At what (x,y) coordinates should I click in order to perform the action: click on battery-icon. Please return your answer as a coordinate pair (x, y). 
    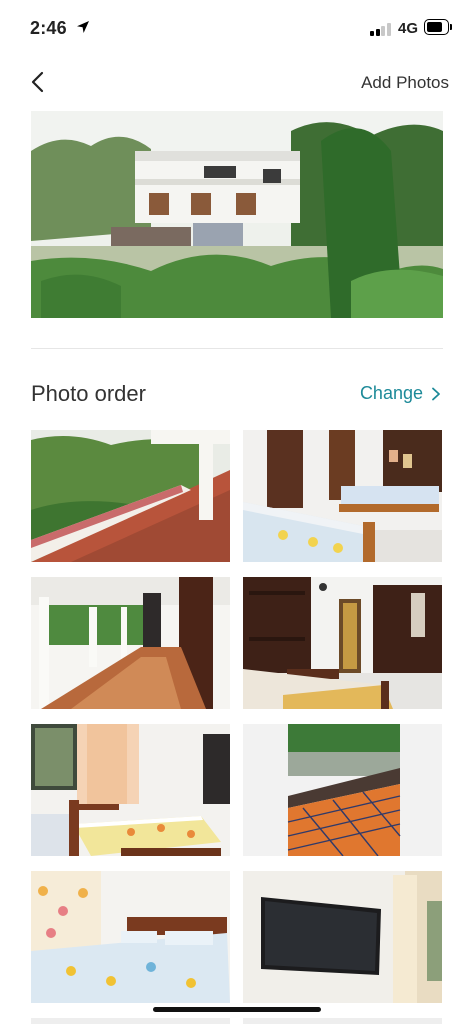
    Looking at the image, I should click on (438, 27).